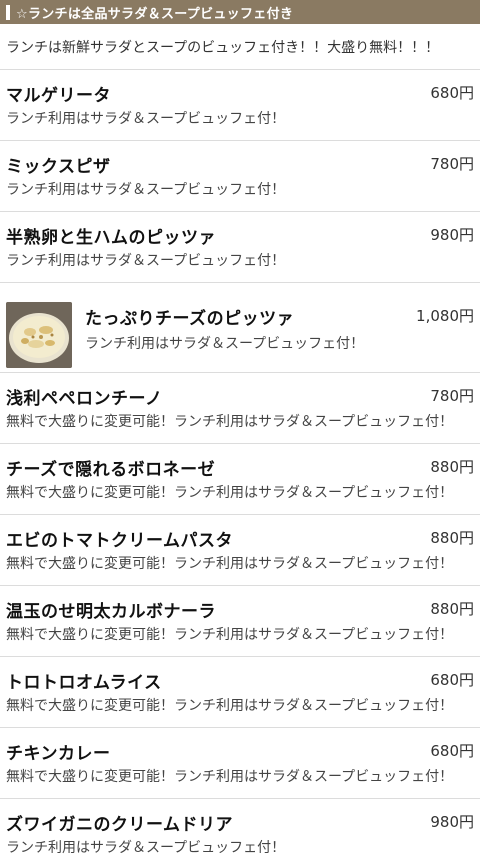  What do you see at coordinates (58, 167) in the screenshot?
I see `menu-item-name: ミックスピザ` at bounding box center [58, 167].